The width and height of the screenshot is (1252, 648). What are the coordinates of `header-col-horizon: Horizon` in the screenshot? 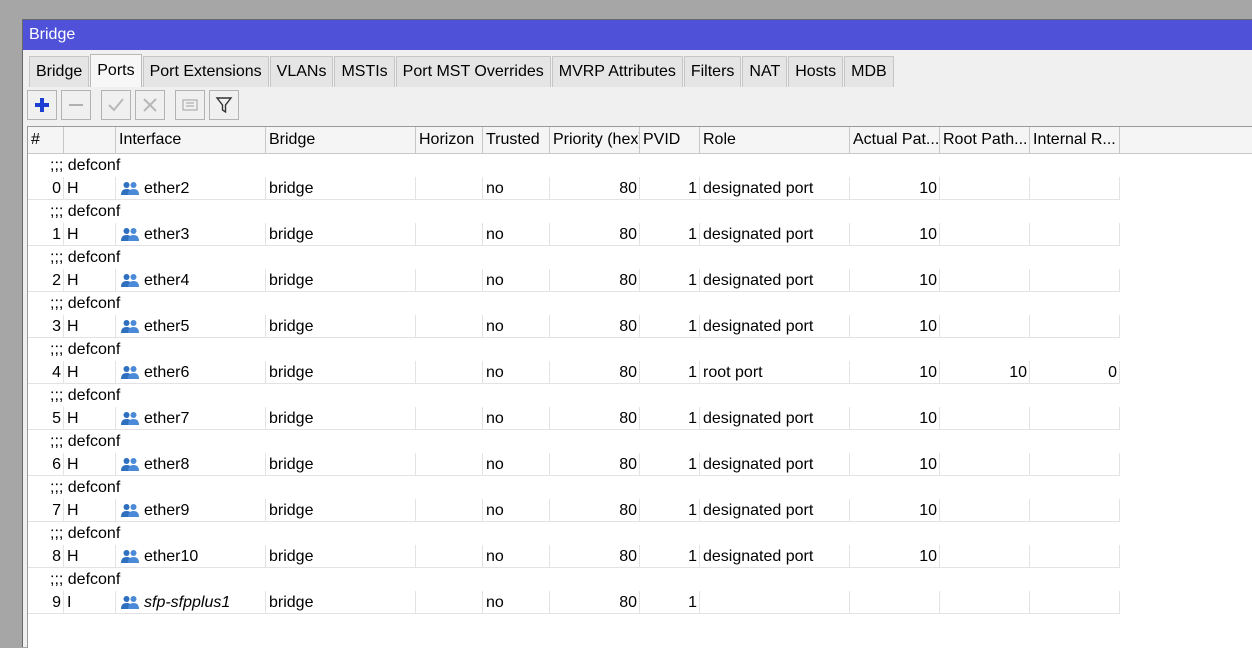 It's located at (449, 140).